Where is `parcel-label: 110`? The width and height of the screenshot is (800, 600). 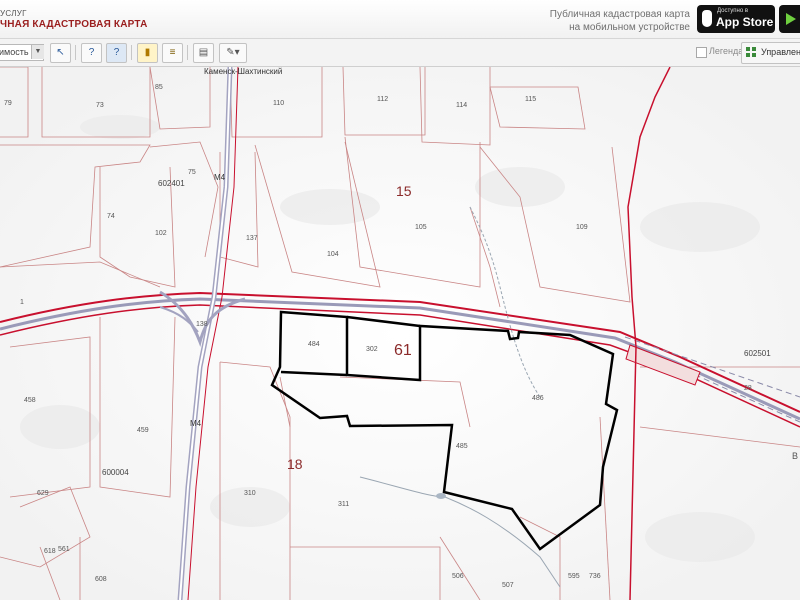 parcel-label: 110 is located at coordinates (278, 103).